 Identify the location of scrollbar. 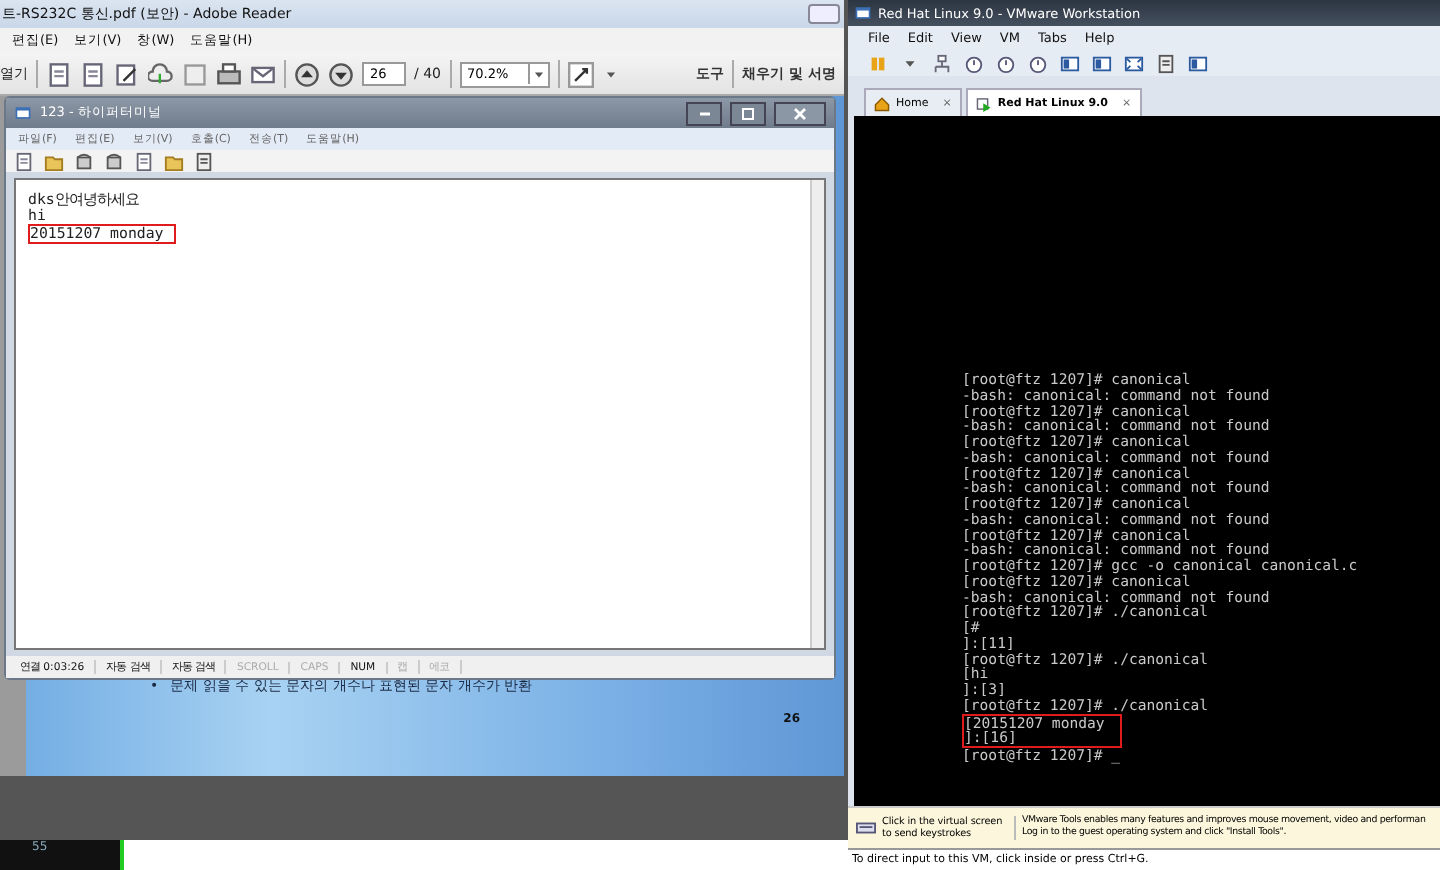
(817, 414).